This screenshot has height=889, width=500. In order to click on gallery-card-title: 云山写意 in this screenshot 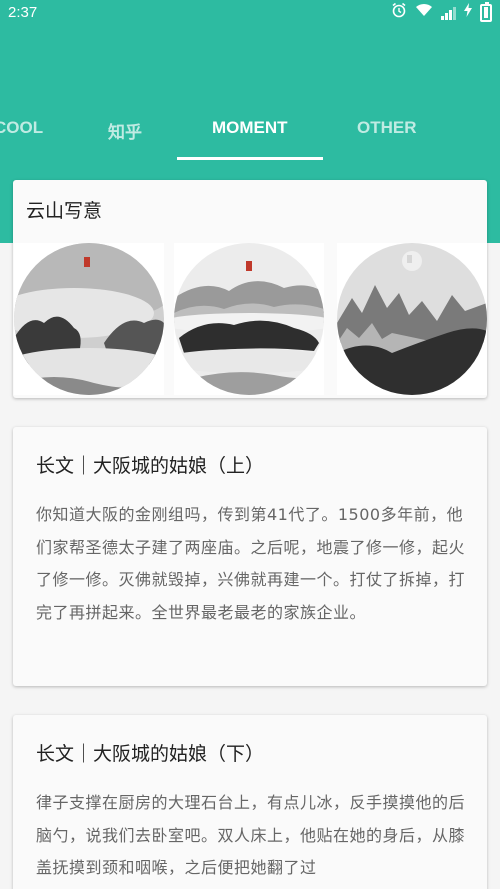, I will do `click(64, 211)`.